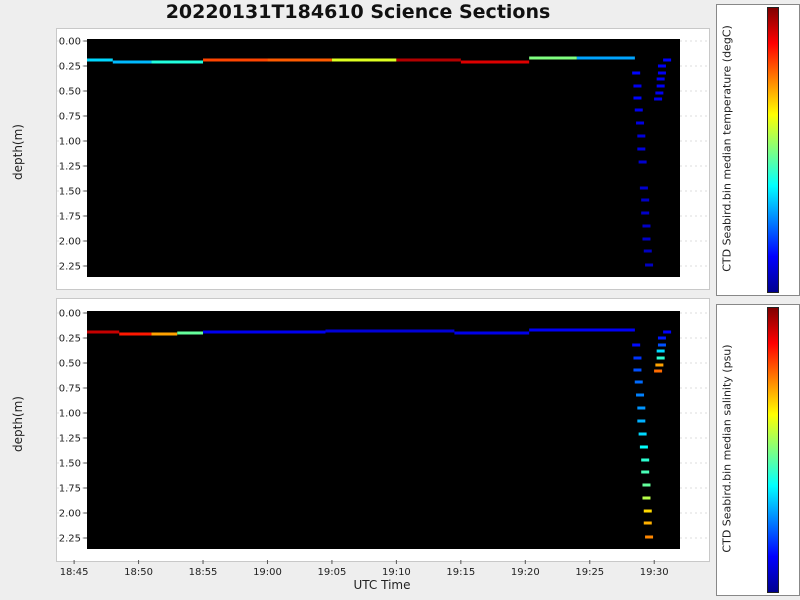 The width and height of the screenshot is (800, 600). What do you see at coordinates (138, 572) in the screenshot?
I see `x-tick-label: 18:50` at bounding box center [138, 572].